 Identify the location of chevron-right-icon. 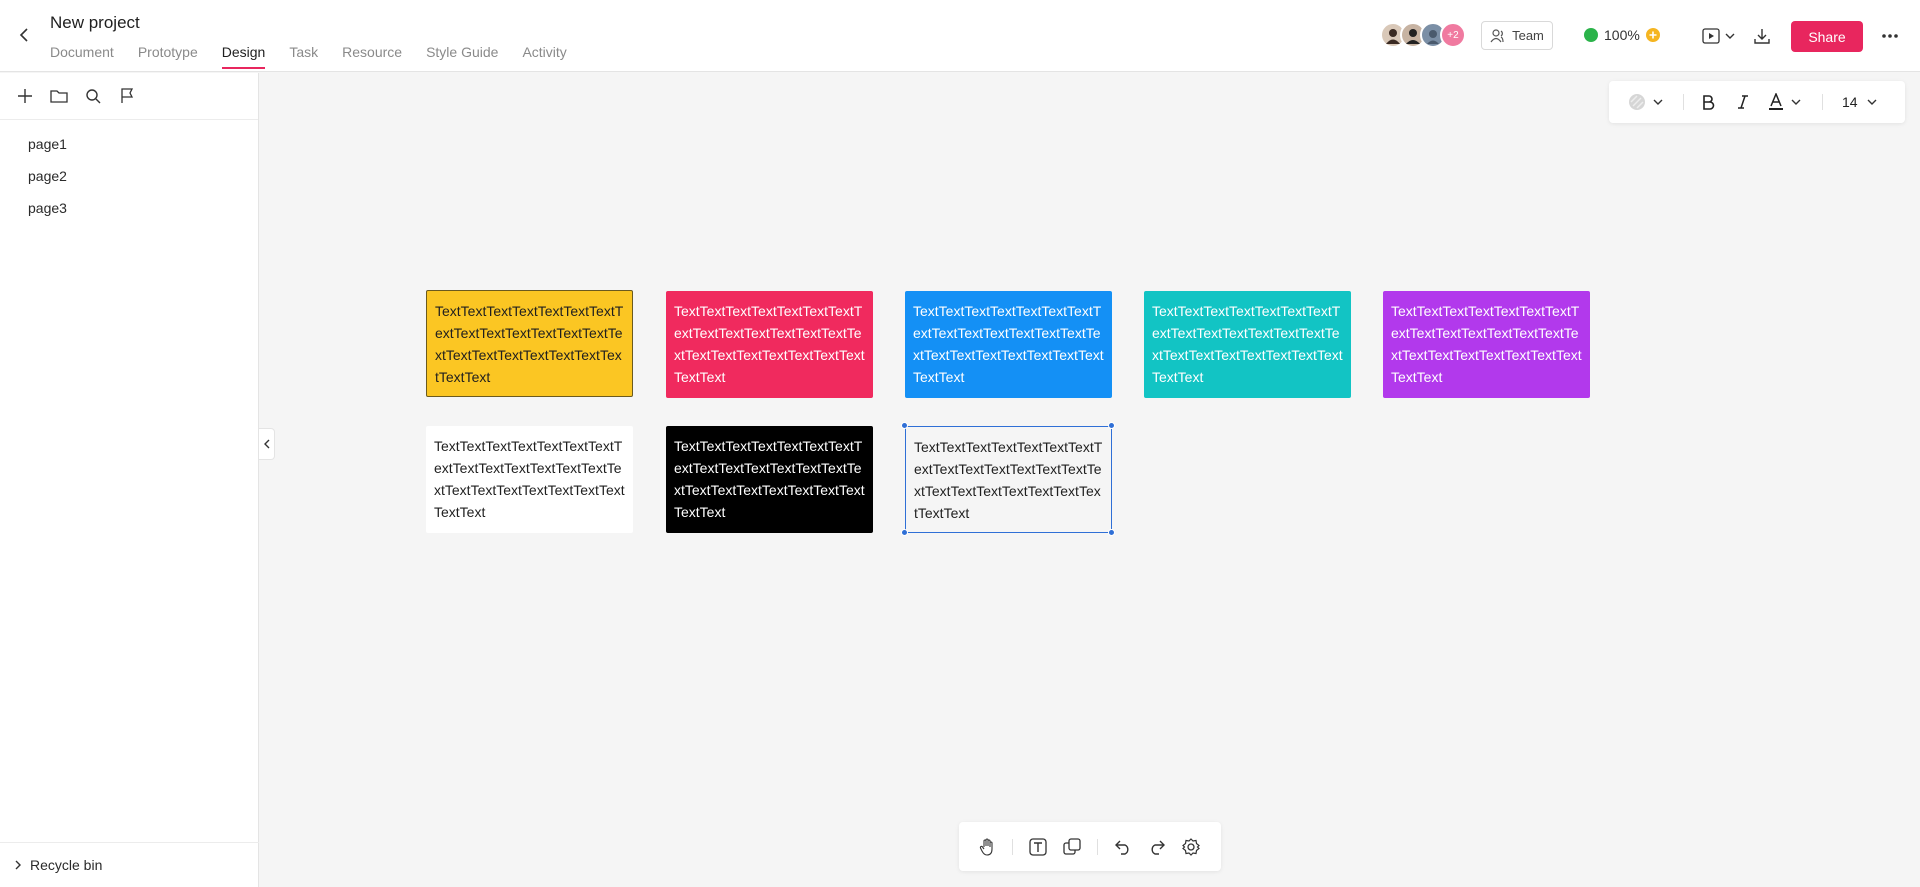
(18, 865).